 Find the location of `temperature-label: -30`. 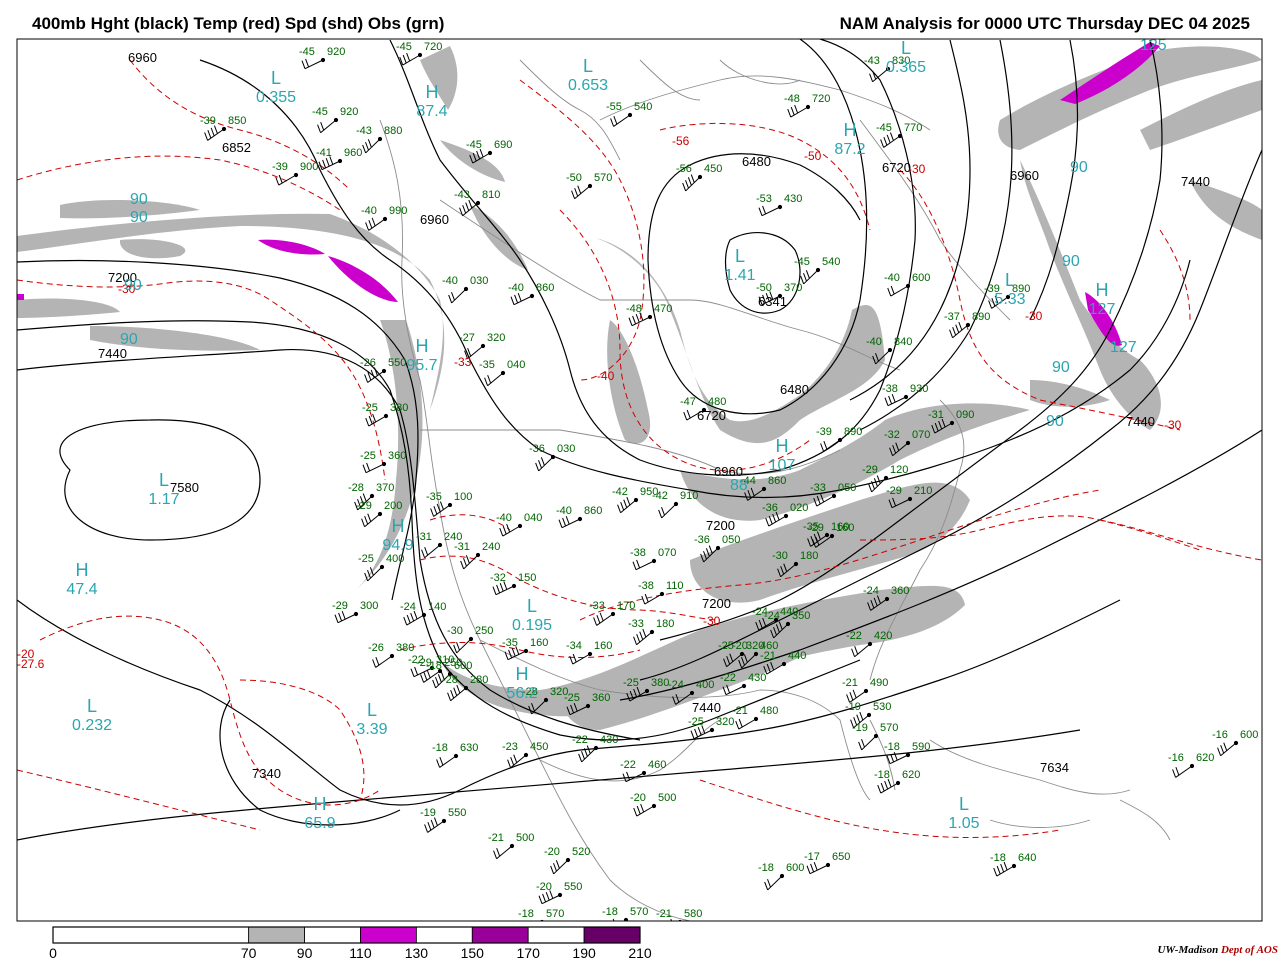

temperature-label: -30 is located at coordinates (917, 169).